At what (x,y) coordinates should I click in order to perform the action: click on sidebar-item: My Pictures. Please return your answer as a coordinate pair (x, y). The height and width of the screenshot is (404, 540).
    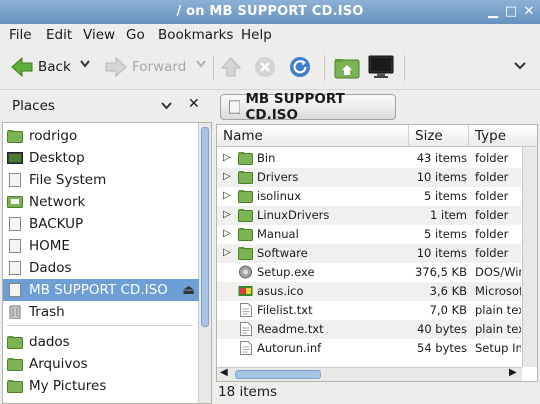
    Looking at the image, I should click on (101, 386).